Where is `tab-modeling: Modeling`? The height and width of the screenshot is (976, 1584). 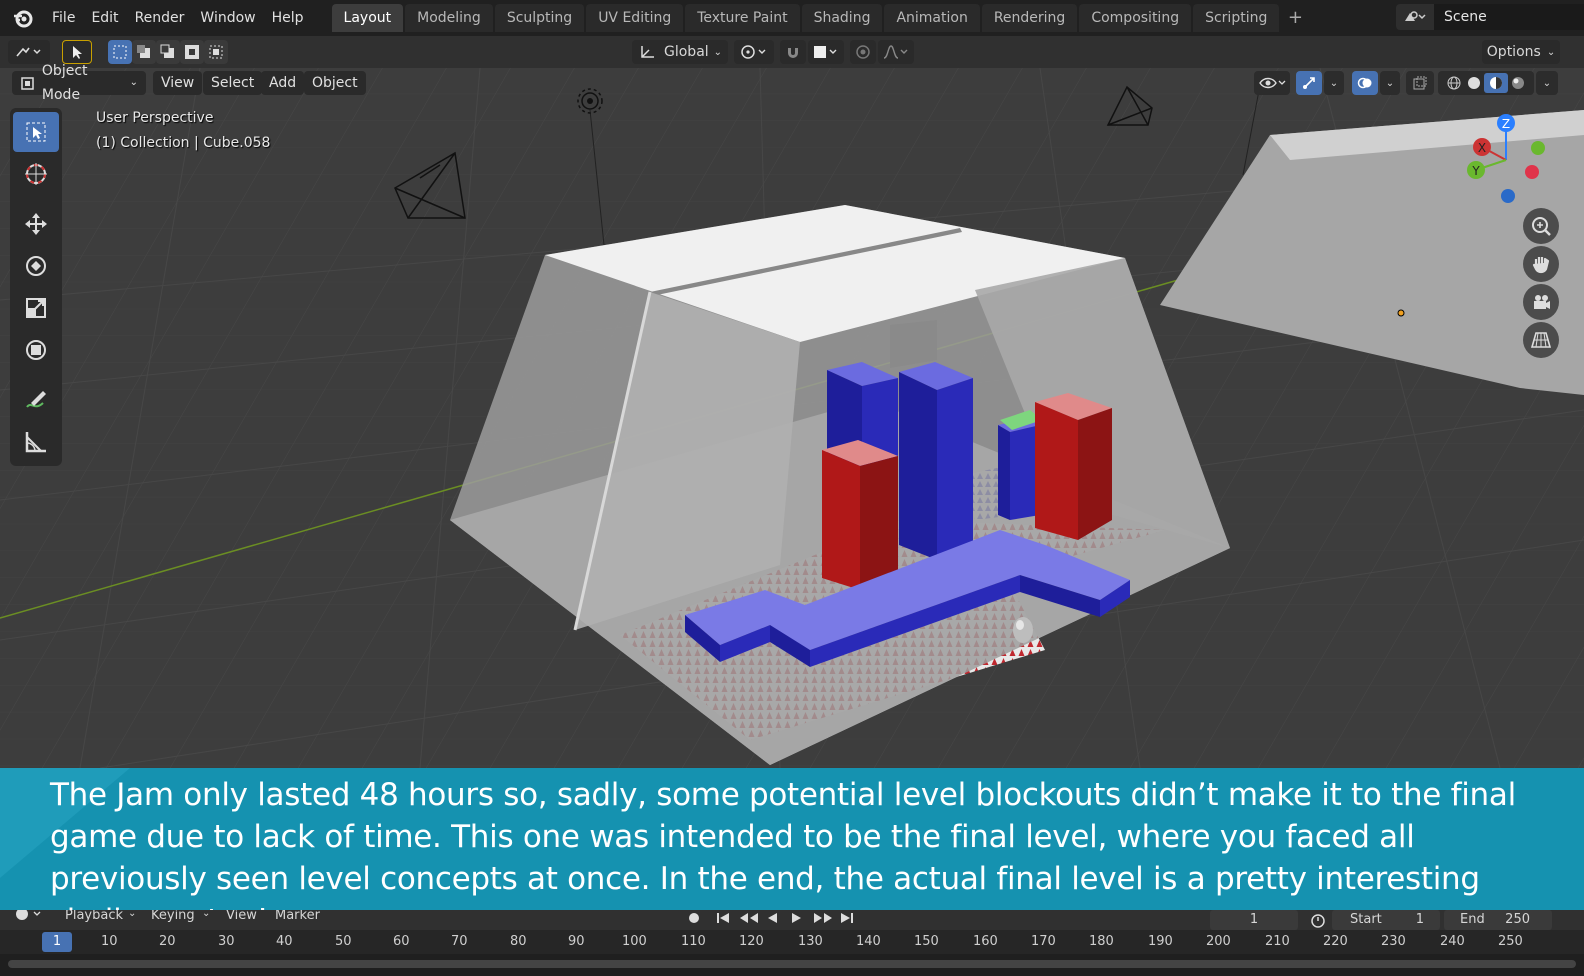 tab-modeling: Modeling is located at coordinates (449, 18).